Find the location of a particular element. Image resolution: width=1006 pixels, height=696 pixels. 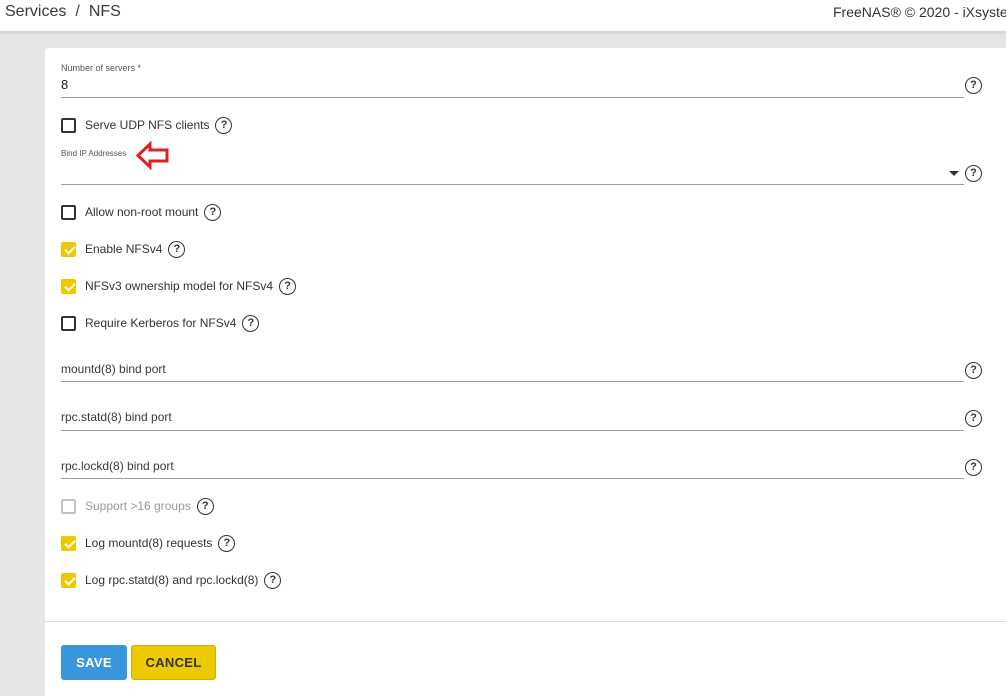

require-kerberos-label: Require Kerberos for NFSv4 is located at coordinates (161, 323).